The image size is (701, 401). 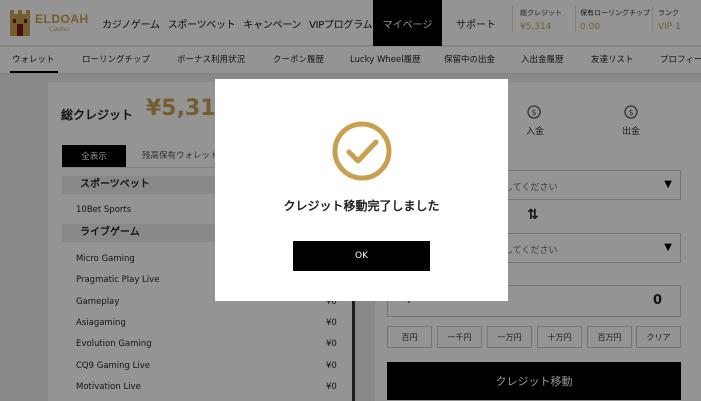 What do you see at coordinates (362, 151) in the screenshot?
I see `checkmark-circle-icon` at bounding box center [362, 151].